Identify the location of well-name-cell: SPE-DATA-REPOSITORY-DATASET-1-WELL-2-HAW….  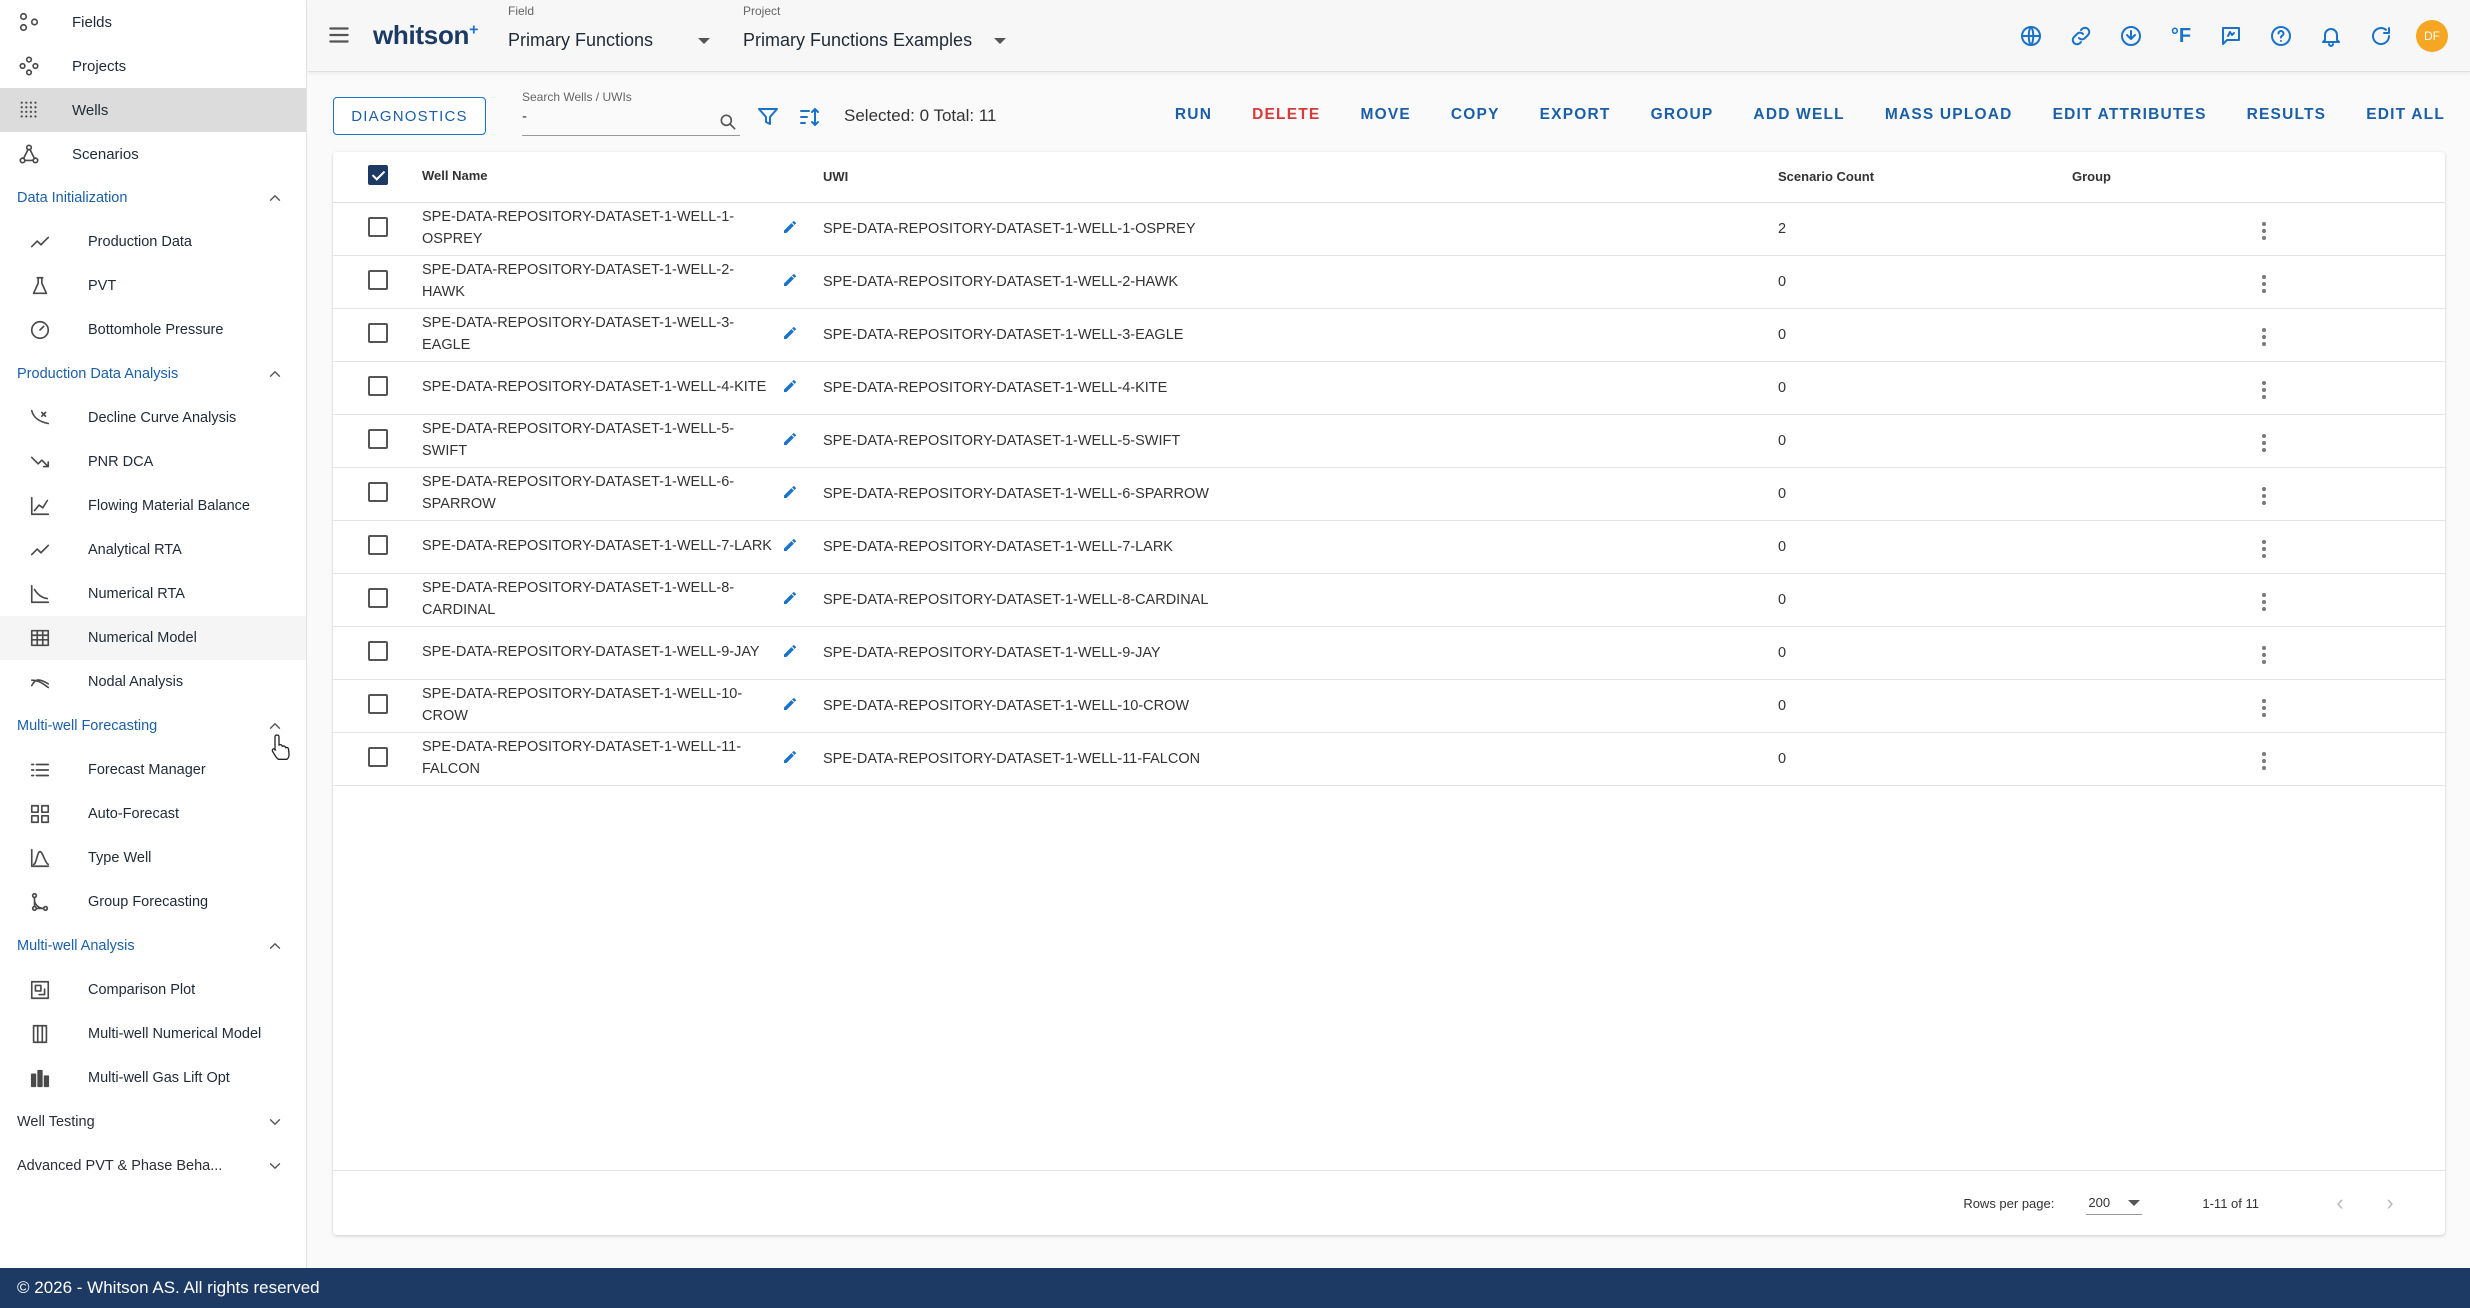
(602, 282).